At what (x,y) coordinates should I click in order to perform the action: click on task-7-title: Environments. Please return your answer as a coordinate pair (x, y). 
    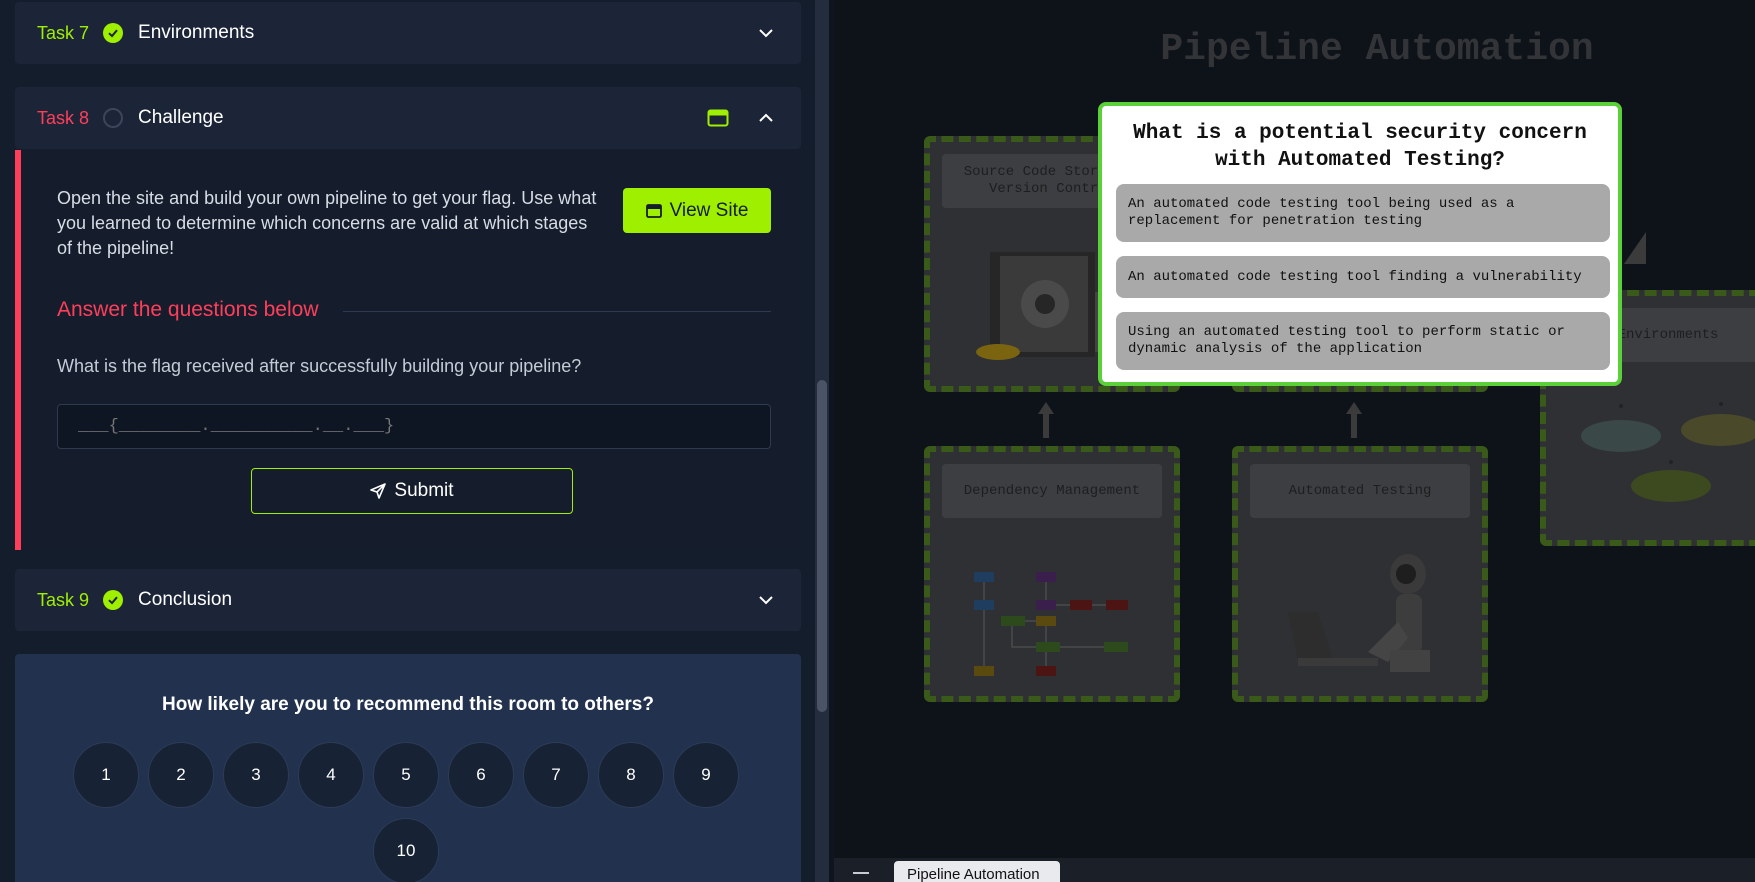
    Looking at the image, I should click on (196, 32).